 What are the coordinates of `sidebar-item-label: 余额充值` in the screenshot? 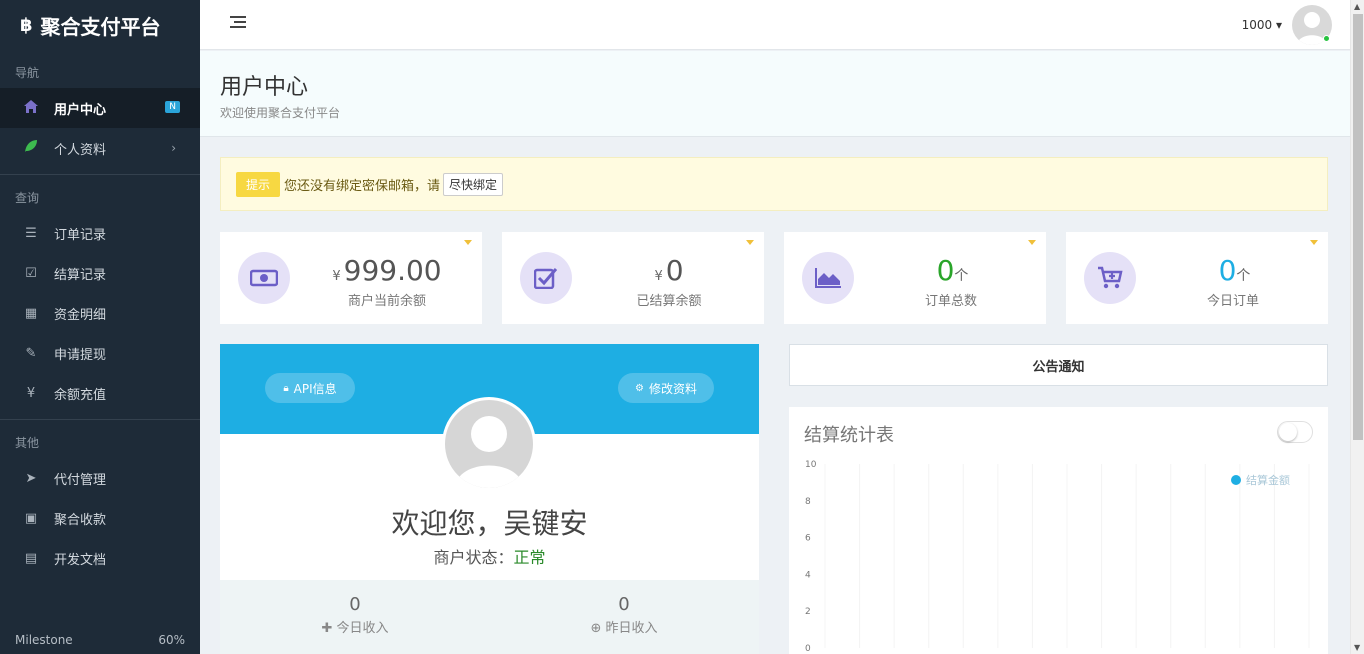 It's located at (80, 395).